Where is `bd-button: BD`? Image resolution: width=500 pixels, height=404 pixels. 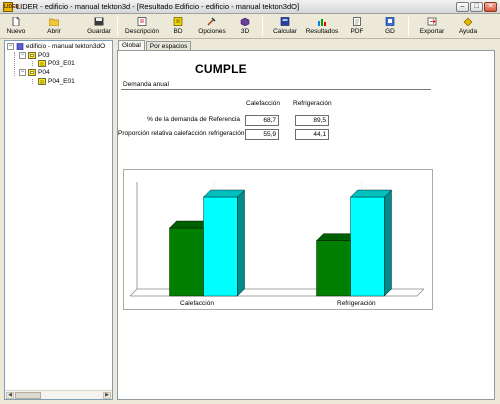
bd-button: BD is located at coordinates (178, 26).